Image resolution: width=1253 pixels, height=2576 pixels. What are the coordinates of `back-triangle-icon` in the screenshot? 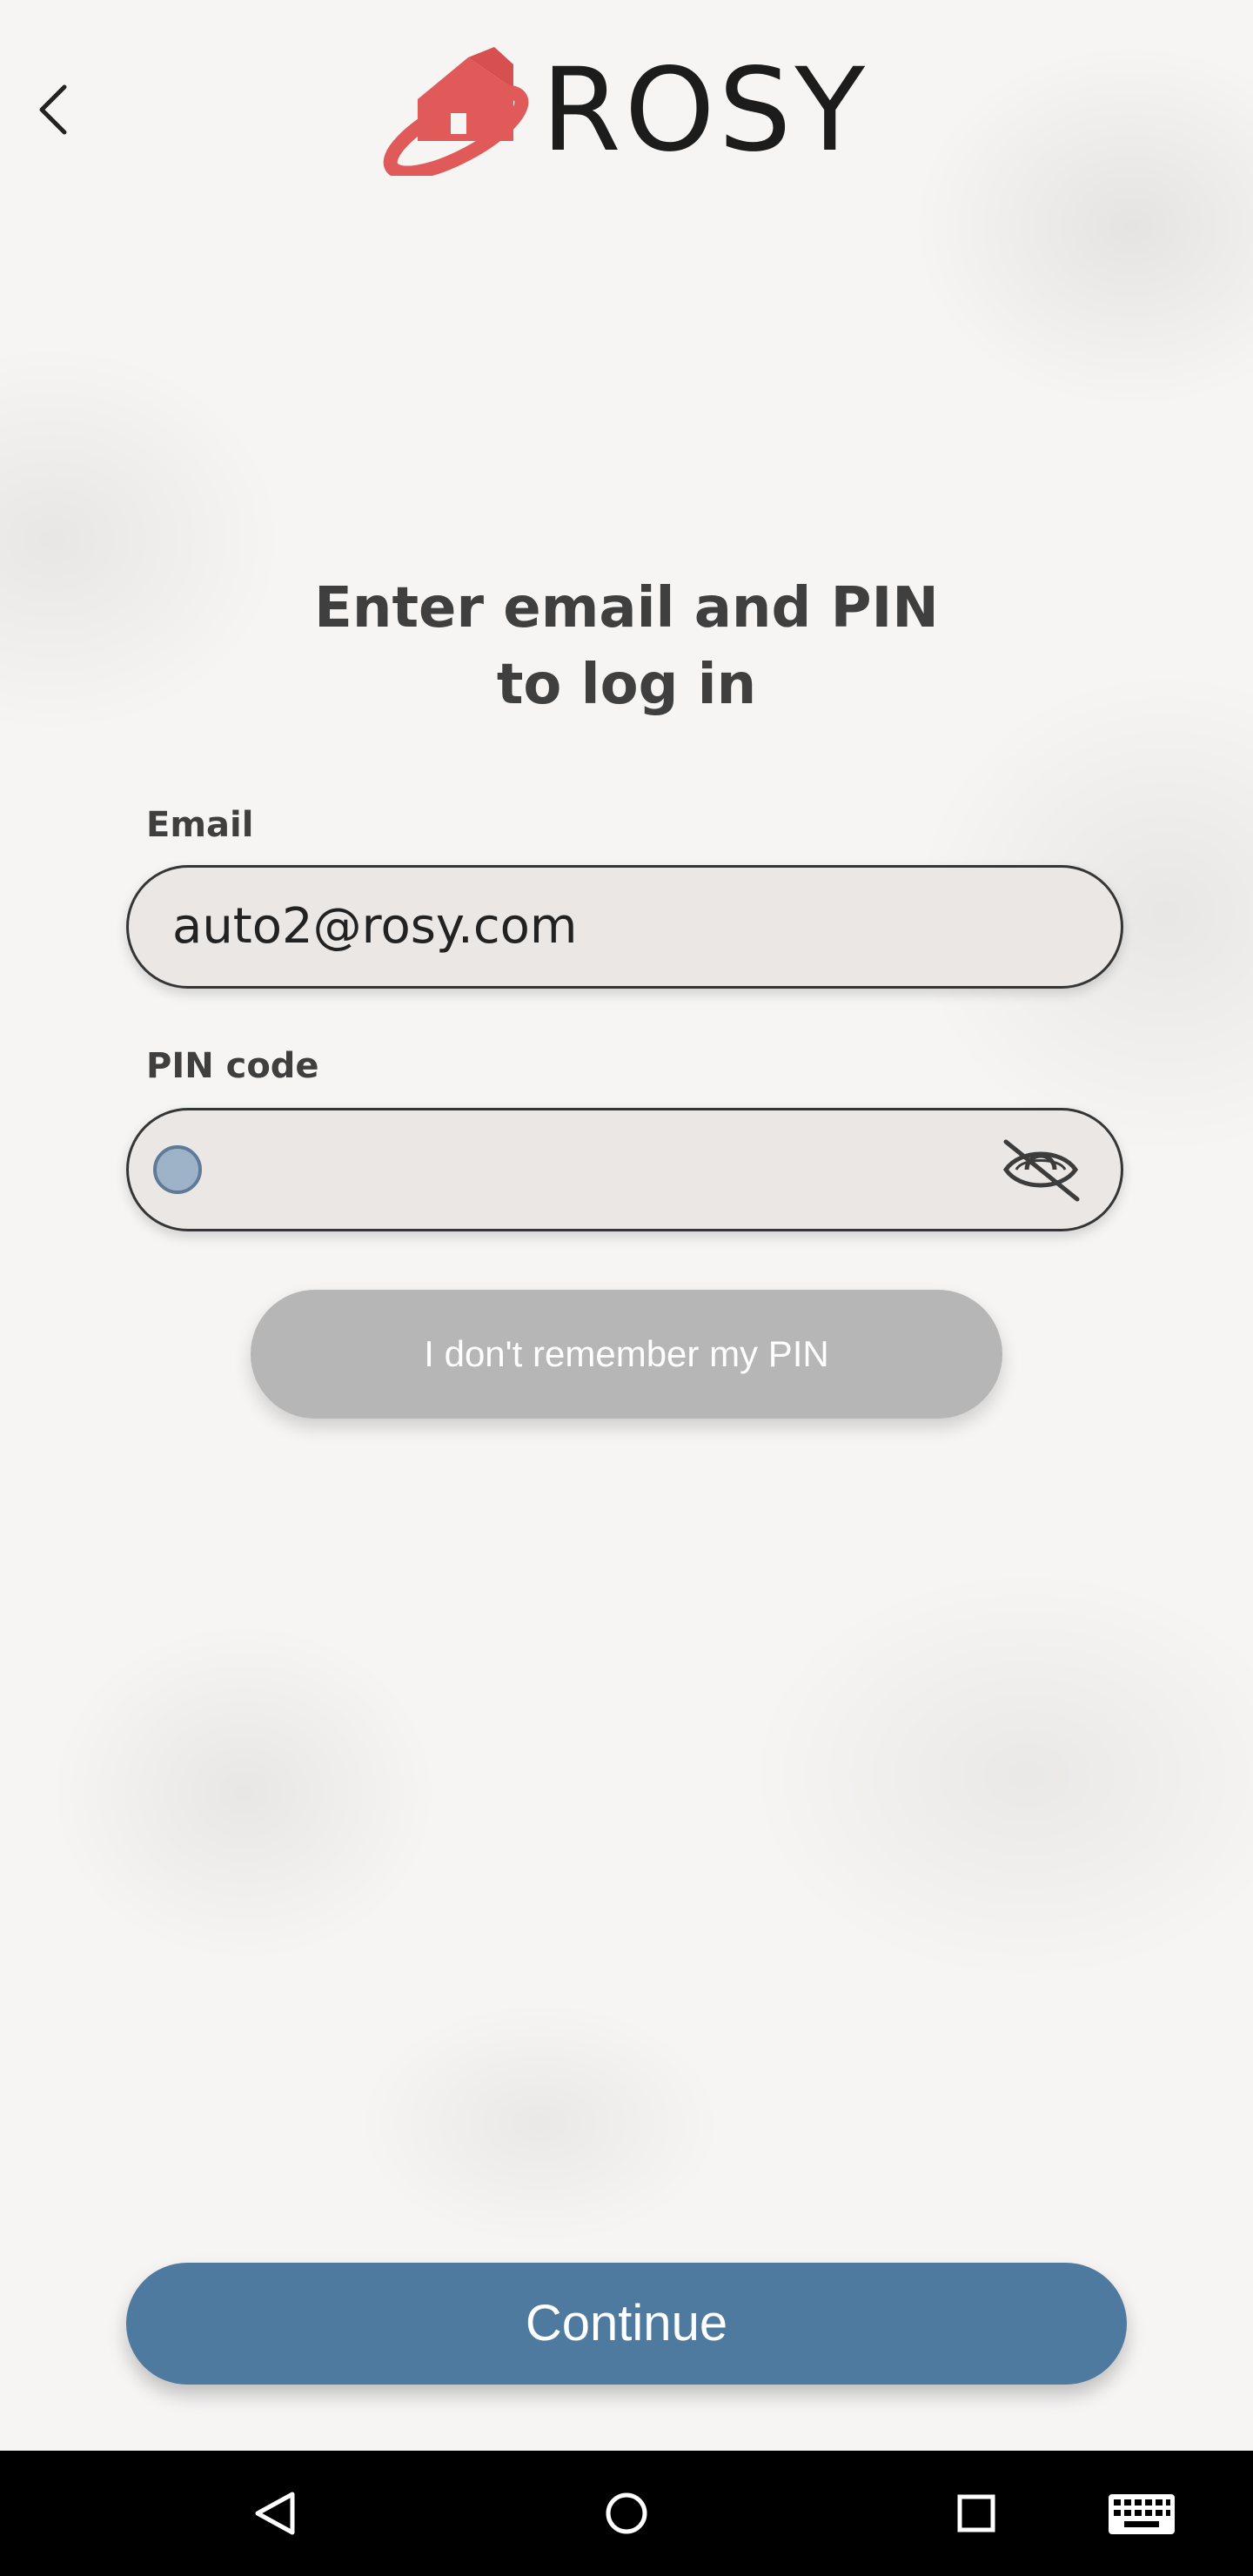 It's located at (275, 2513).